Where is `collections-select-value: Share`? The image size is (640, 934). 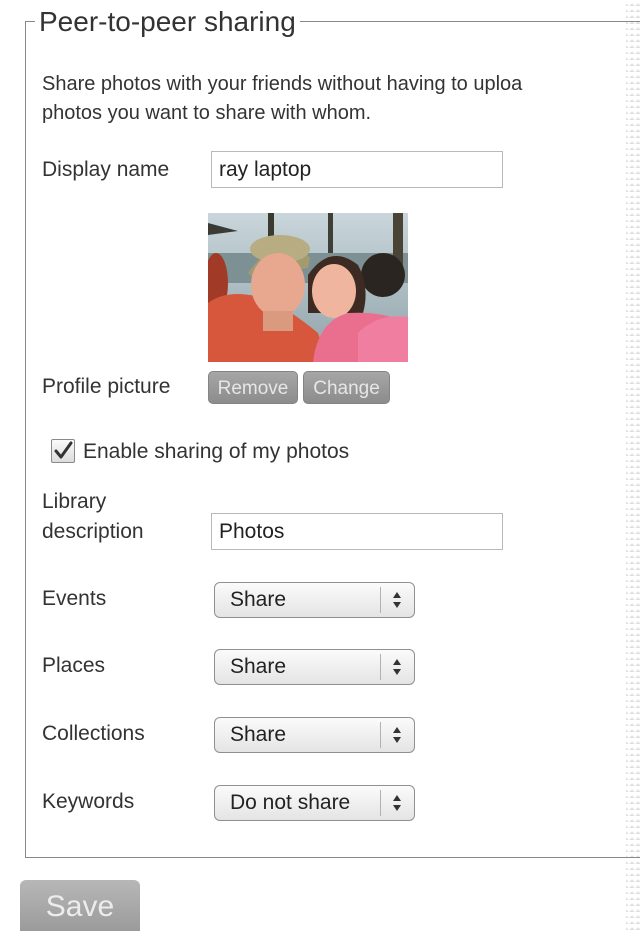
collections-select-value: Share is located at coordinates (258, 734).